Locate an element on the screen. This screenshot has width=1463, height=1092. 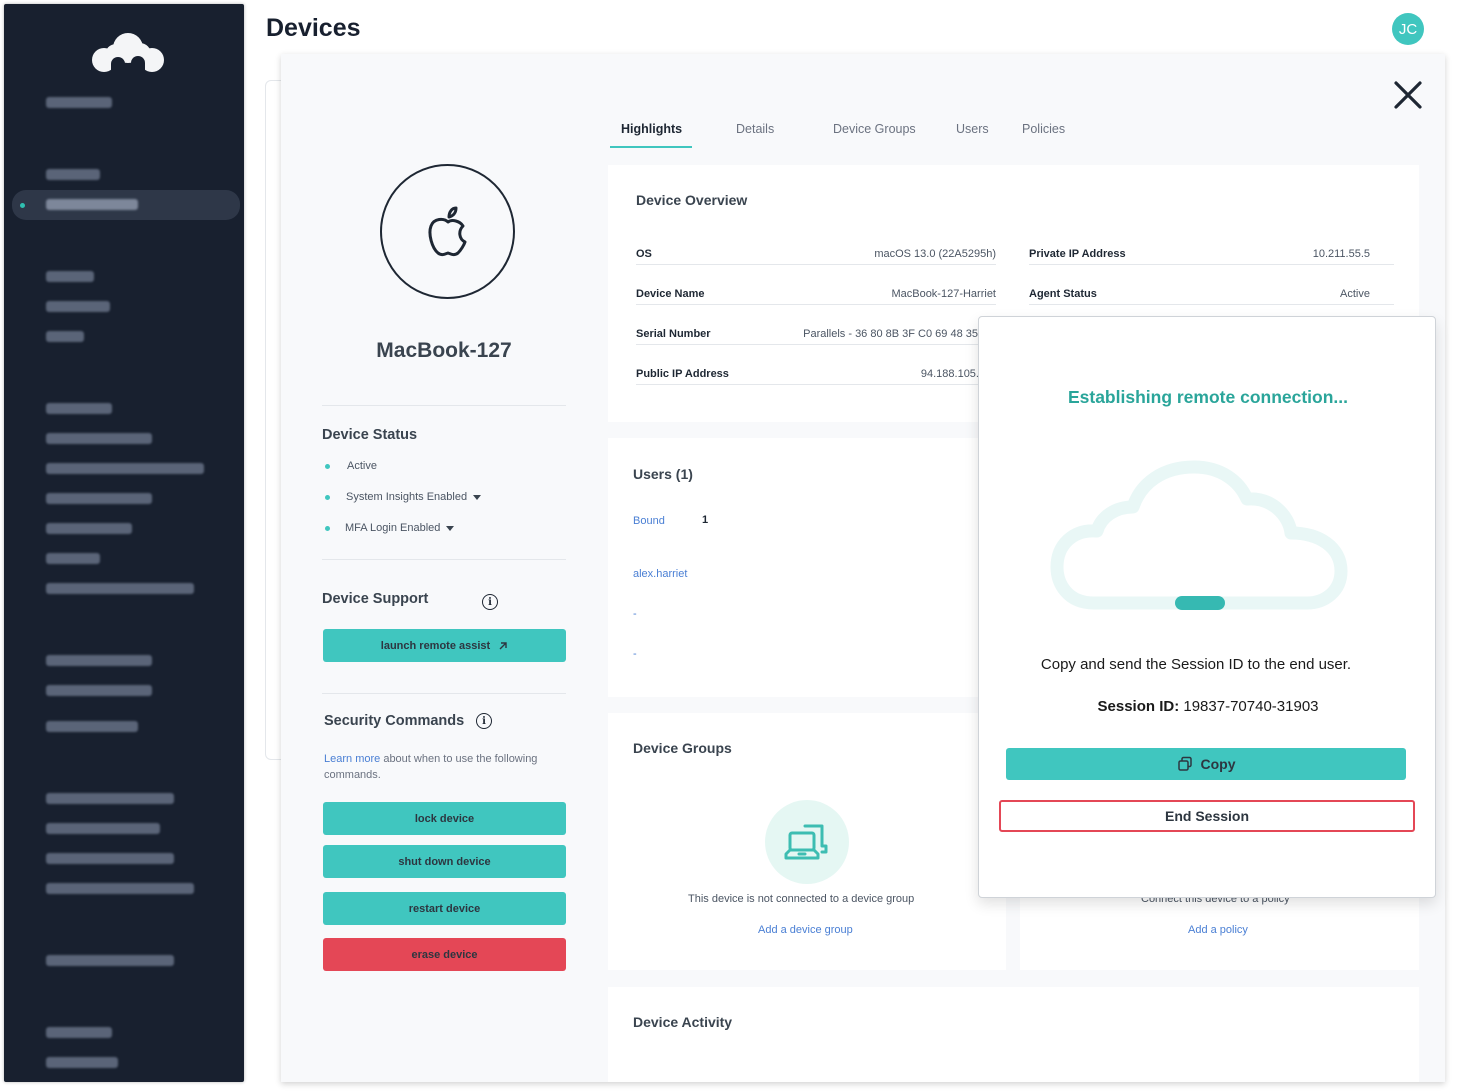
user-link: alex.harriet is located at coordinates (660, 574).